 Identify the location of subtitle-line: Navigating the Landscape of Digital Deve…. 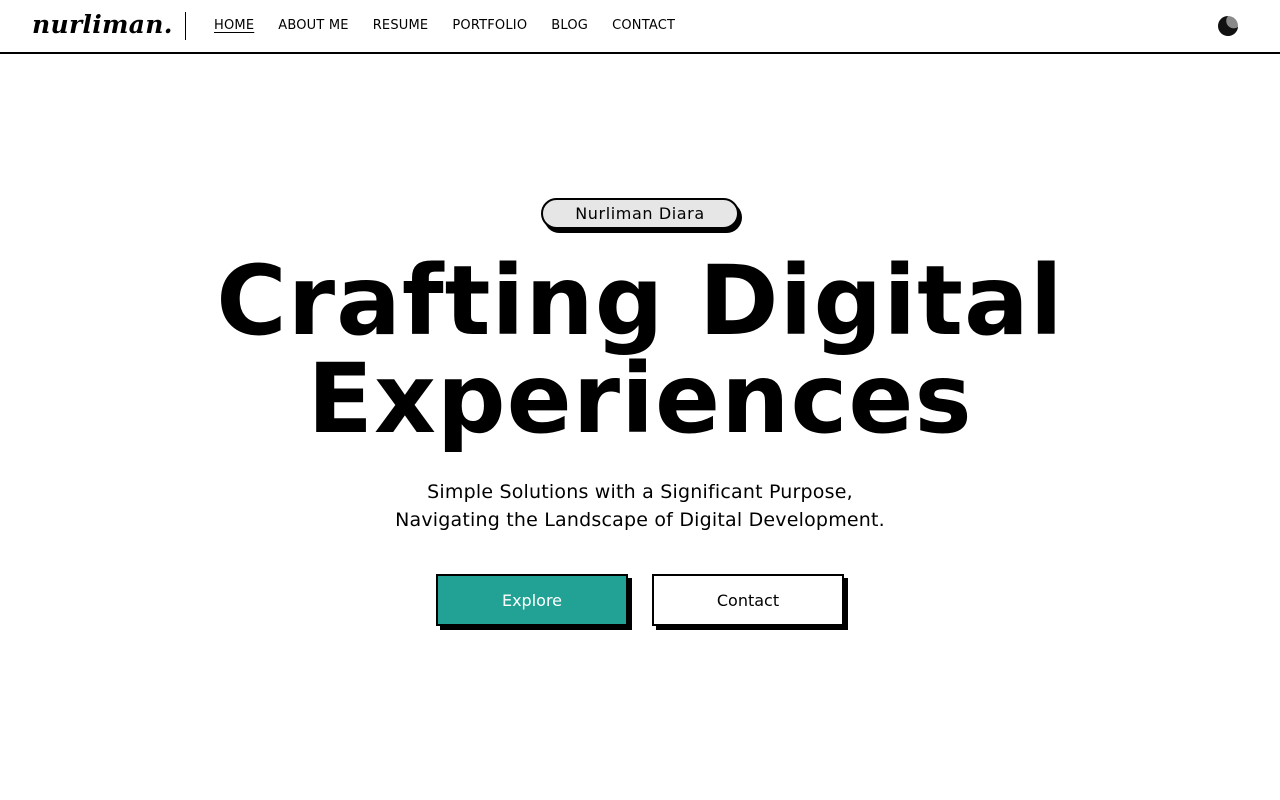
(640, 520).